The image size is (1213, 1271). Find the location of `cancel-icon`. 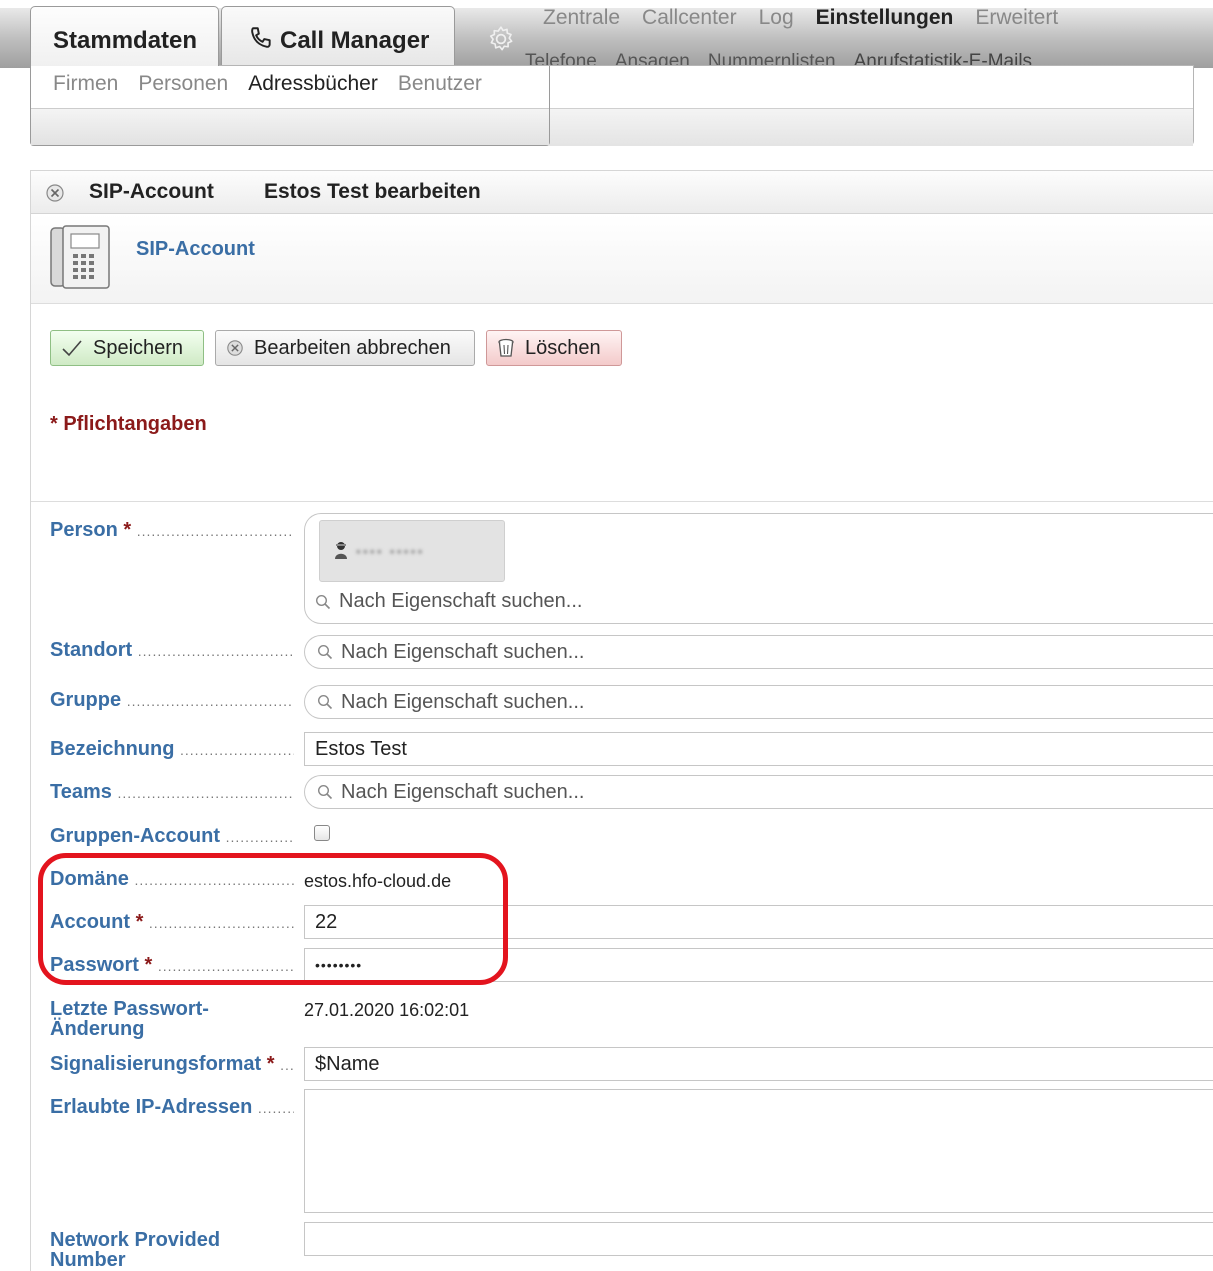

cancel-icon is located at coordinates (235, 348).